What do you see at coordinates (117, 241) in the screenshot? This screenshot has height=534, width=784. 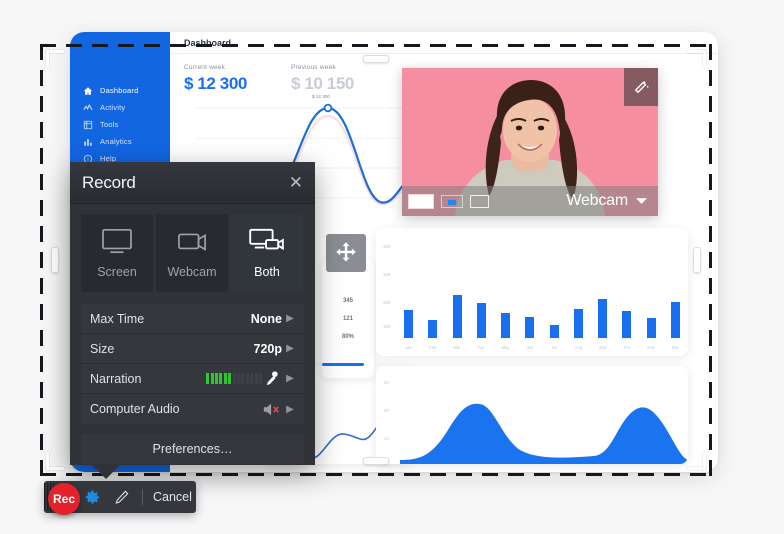 I see `monitor-icon` at bounding box center [117, 241].